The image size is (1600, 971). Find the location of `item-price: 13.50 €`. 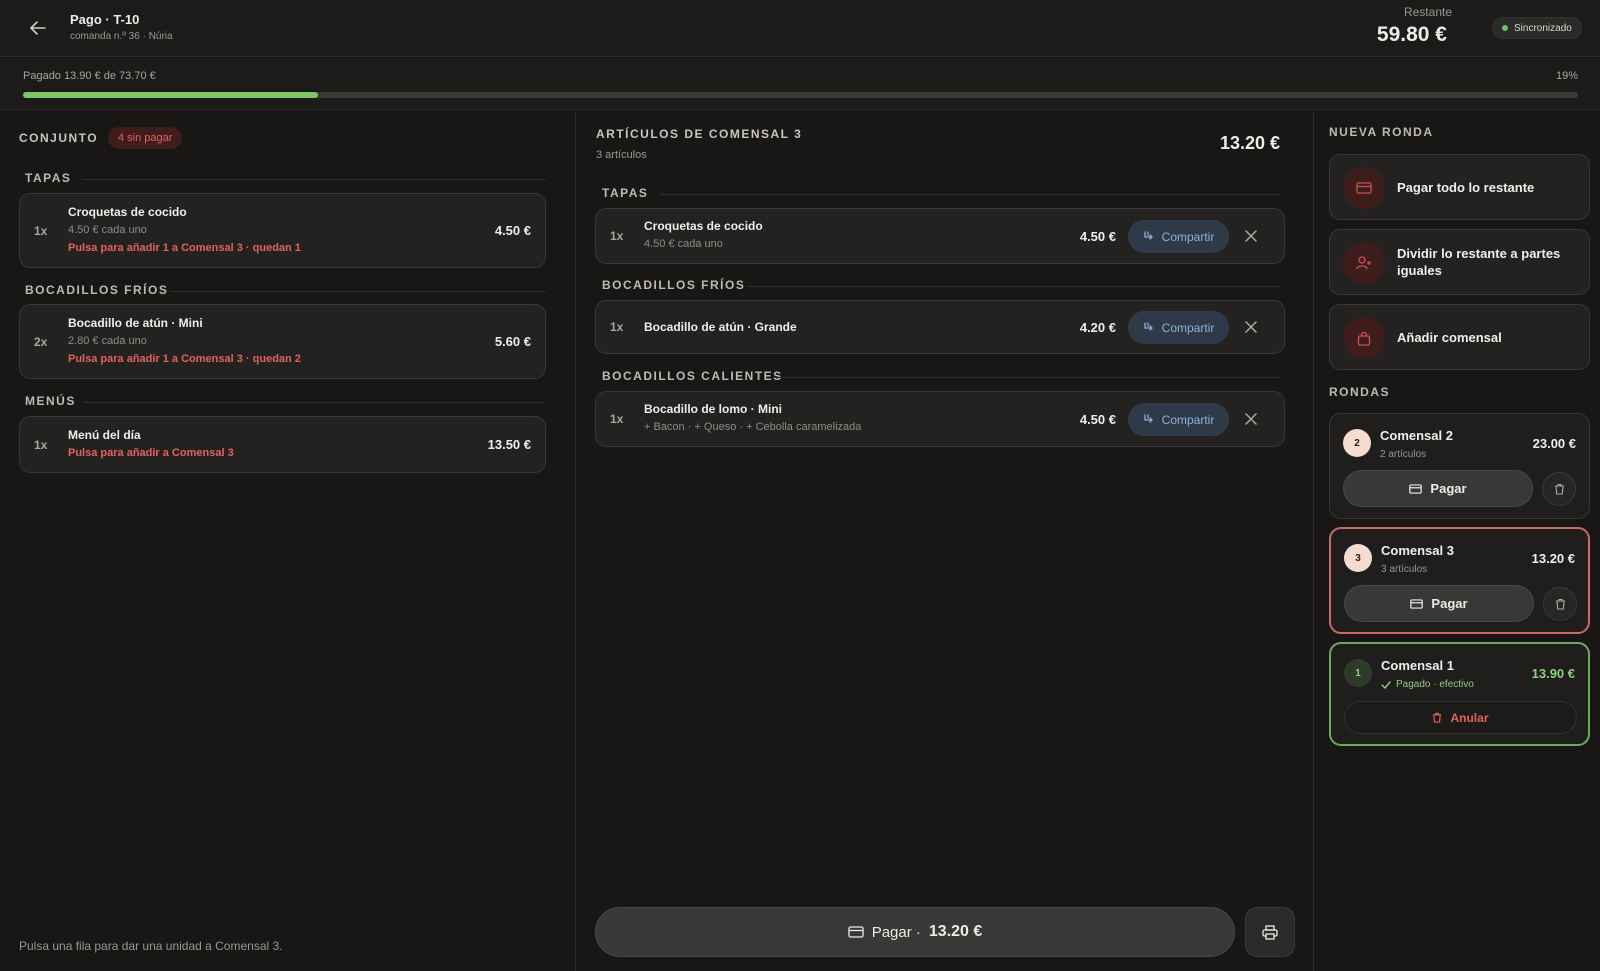

item-price: 13.50 € is located at coordinates (509, 444).